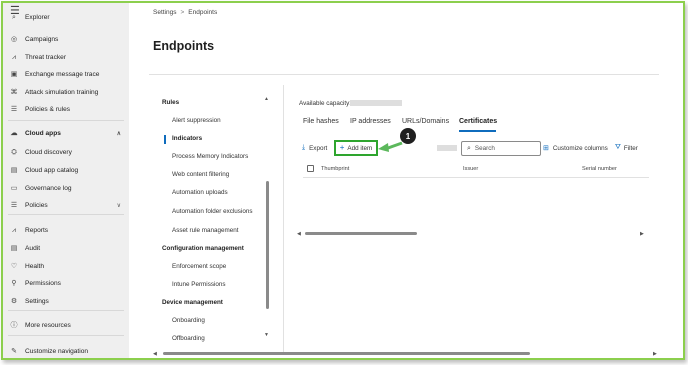  What do you see at coordinates (196, 120) in the screenshot?
I see `settings-item-alert-suppression: Alert suppression` at bounding box center [196, 120].